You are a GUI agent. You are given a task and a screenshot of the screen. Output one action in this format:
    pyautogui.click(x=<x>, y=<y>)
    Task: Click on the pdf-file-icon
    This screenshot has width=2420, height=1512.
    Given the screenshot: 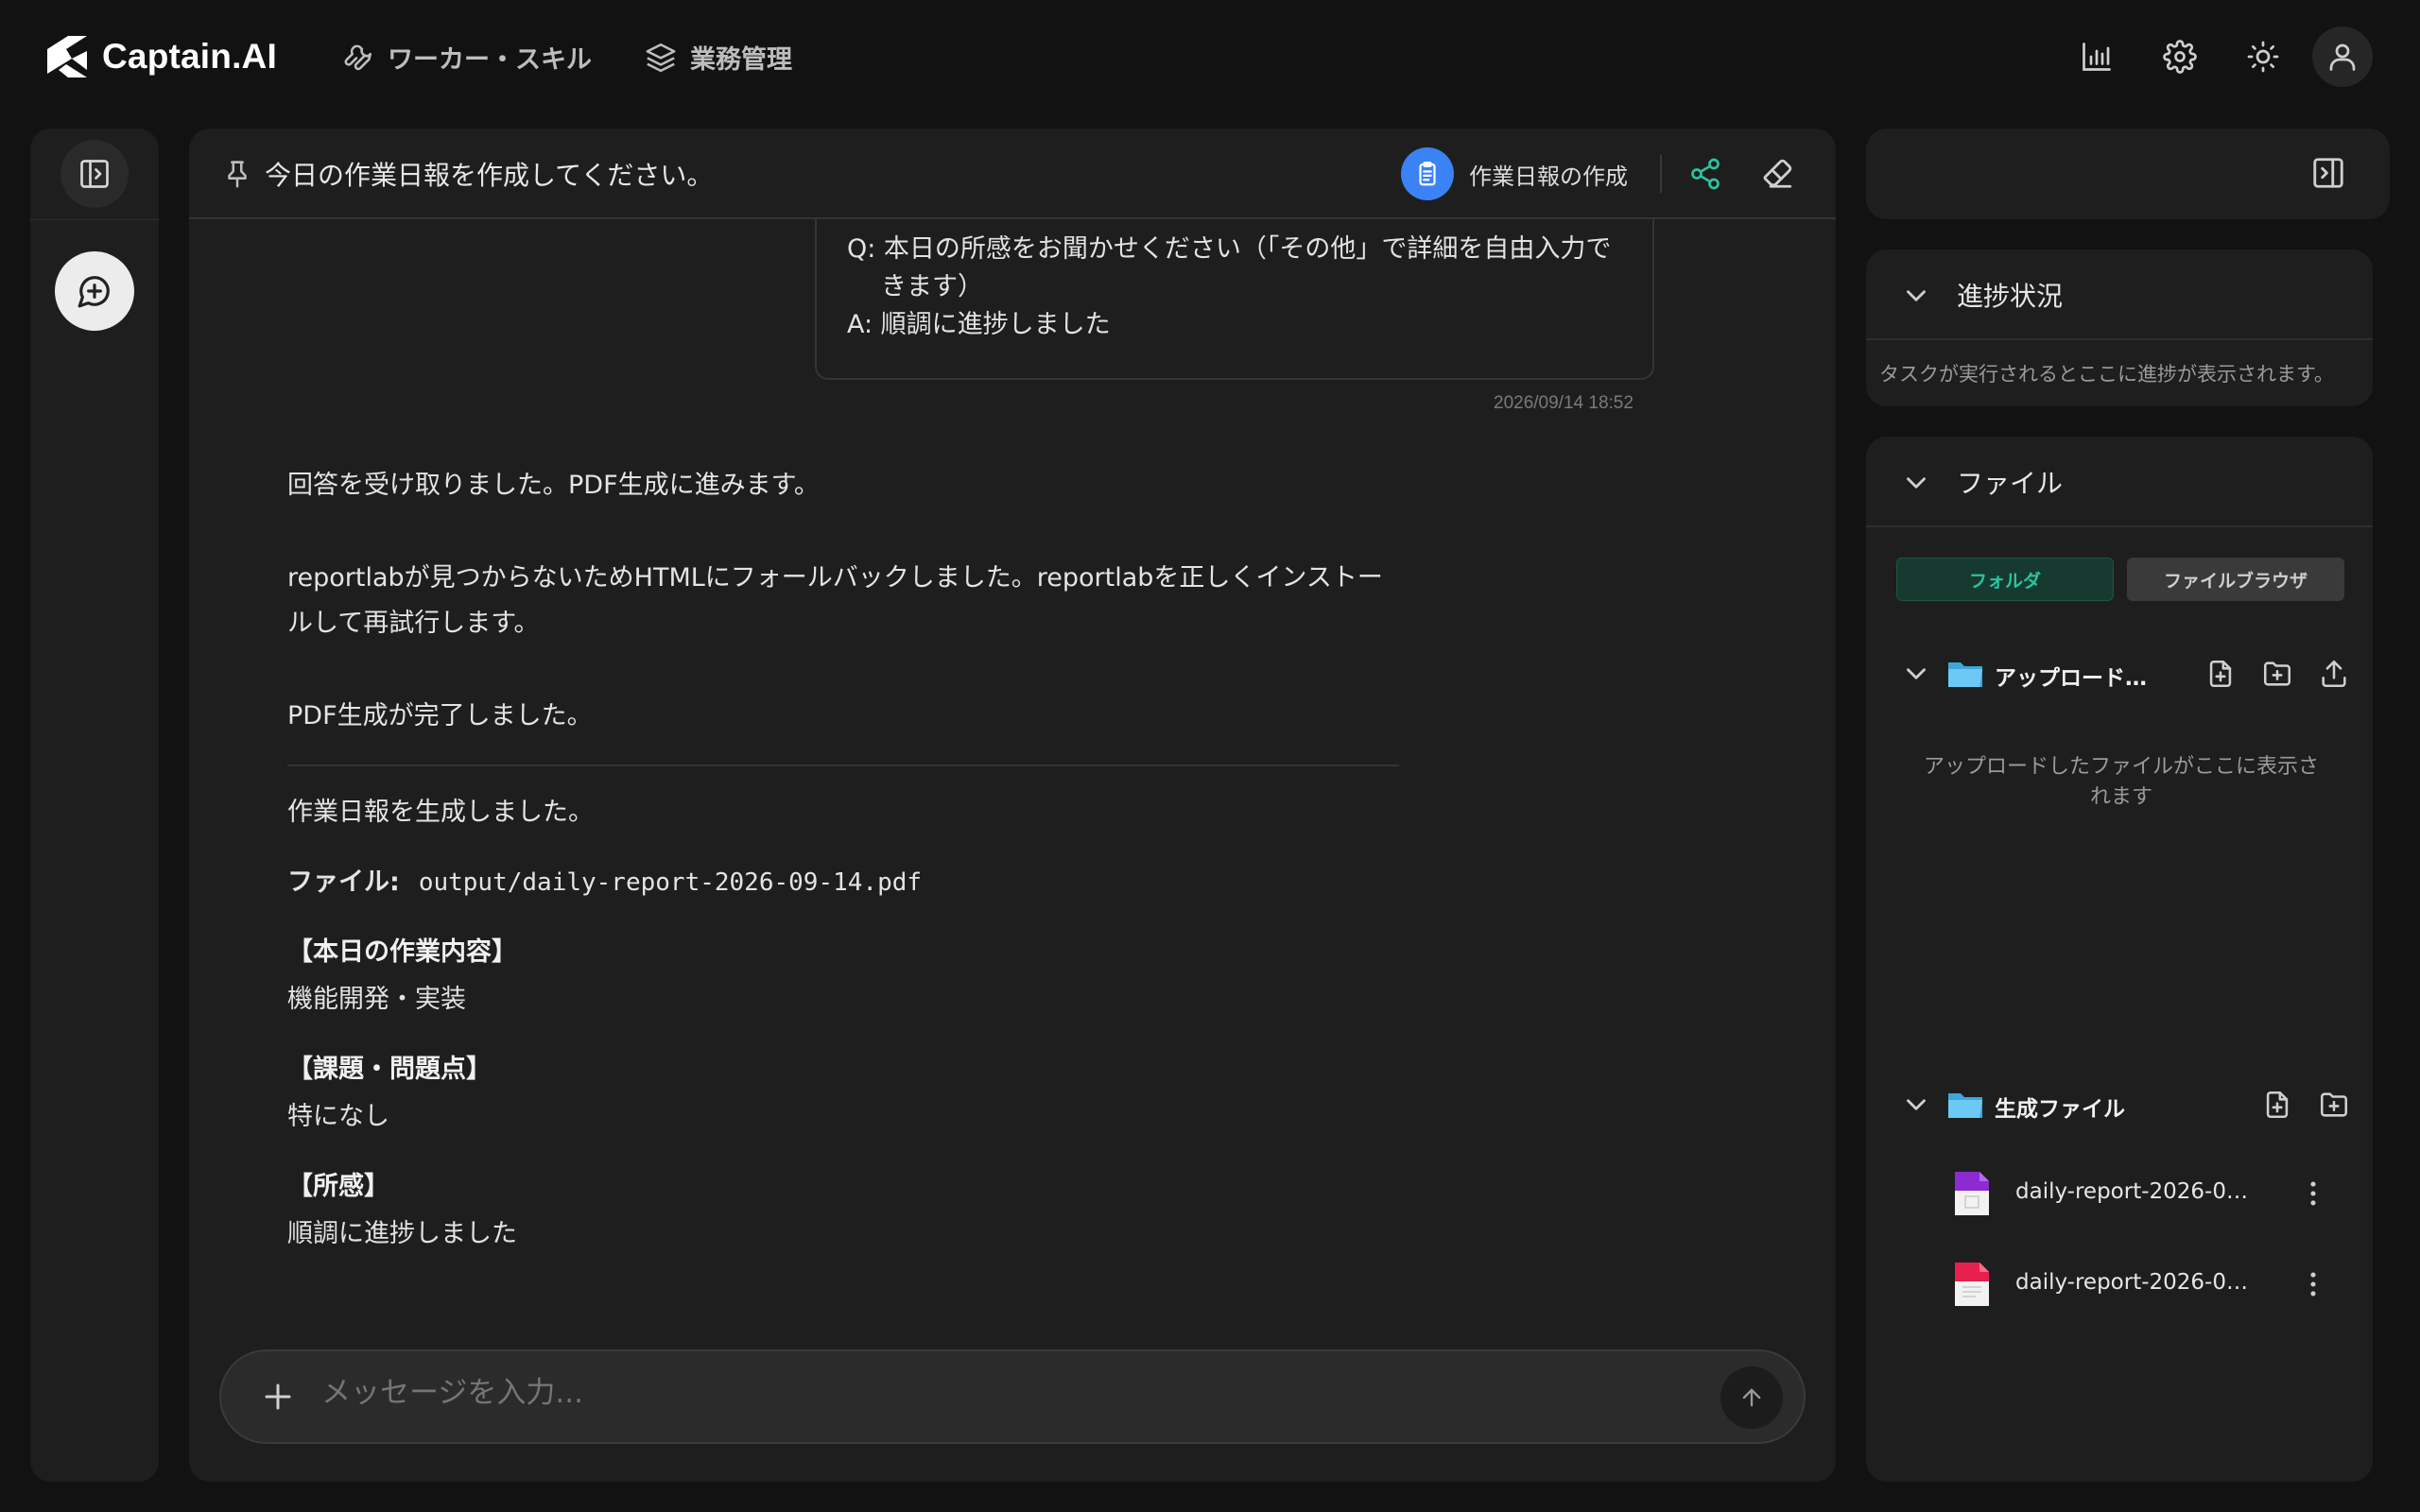 What is the action you would take?
    pyautogui.click(x=1972, y=1284)
    